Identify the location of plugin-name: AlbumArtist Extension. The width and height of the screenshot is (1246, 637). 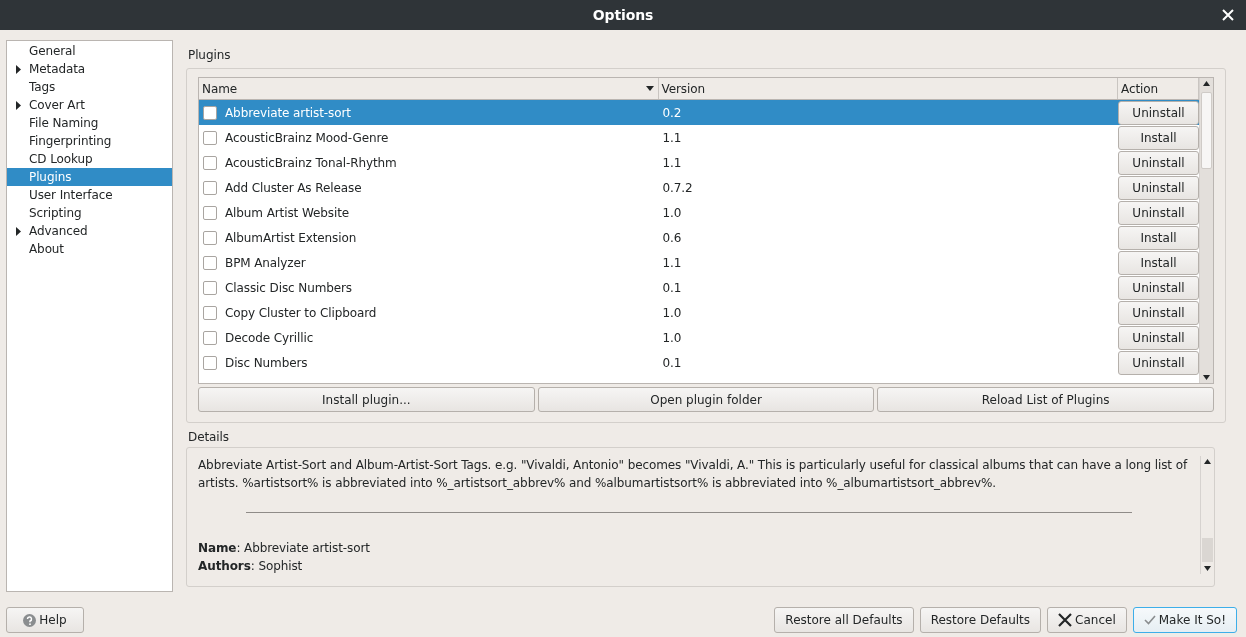
(291, 237).